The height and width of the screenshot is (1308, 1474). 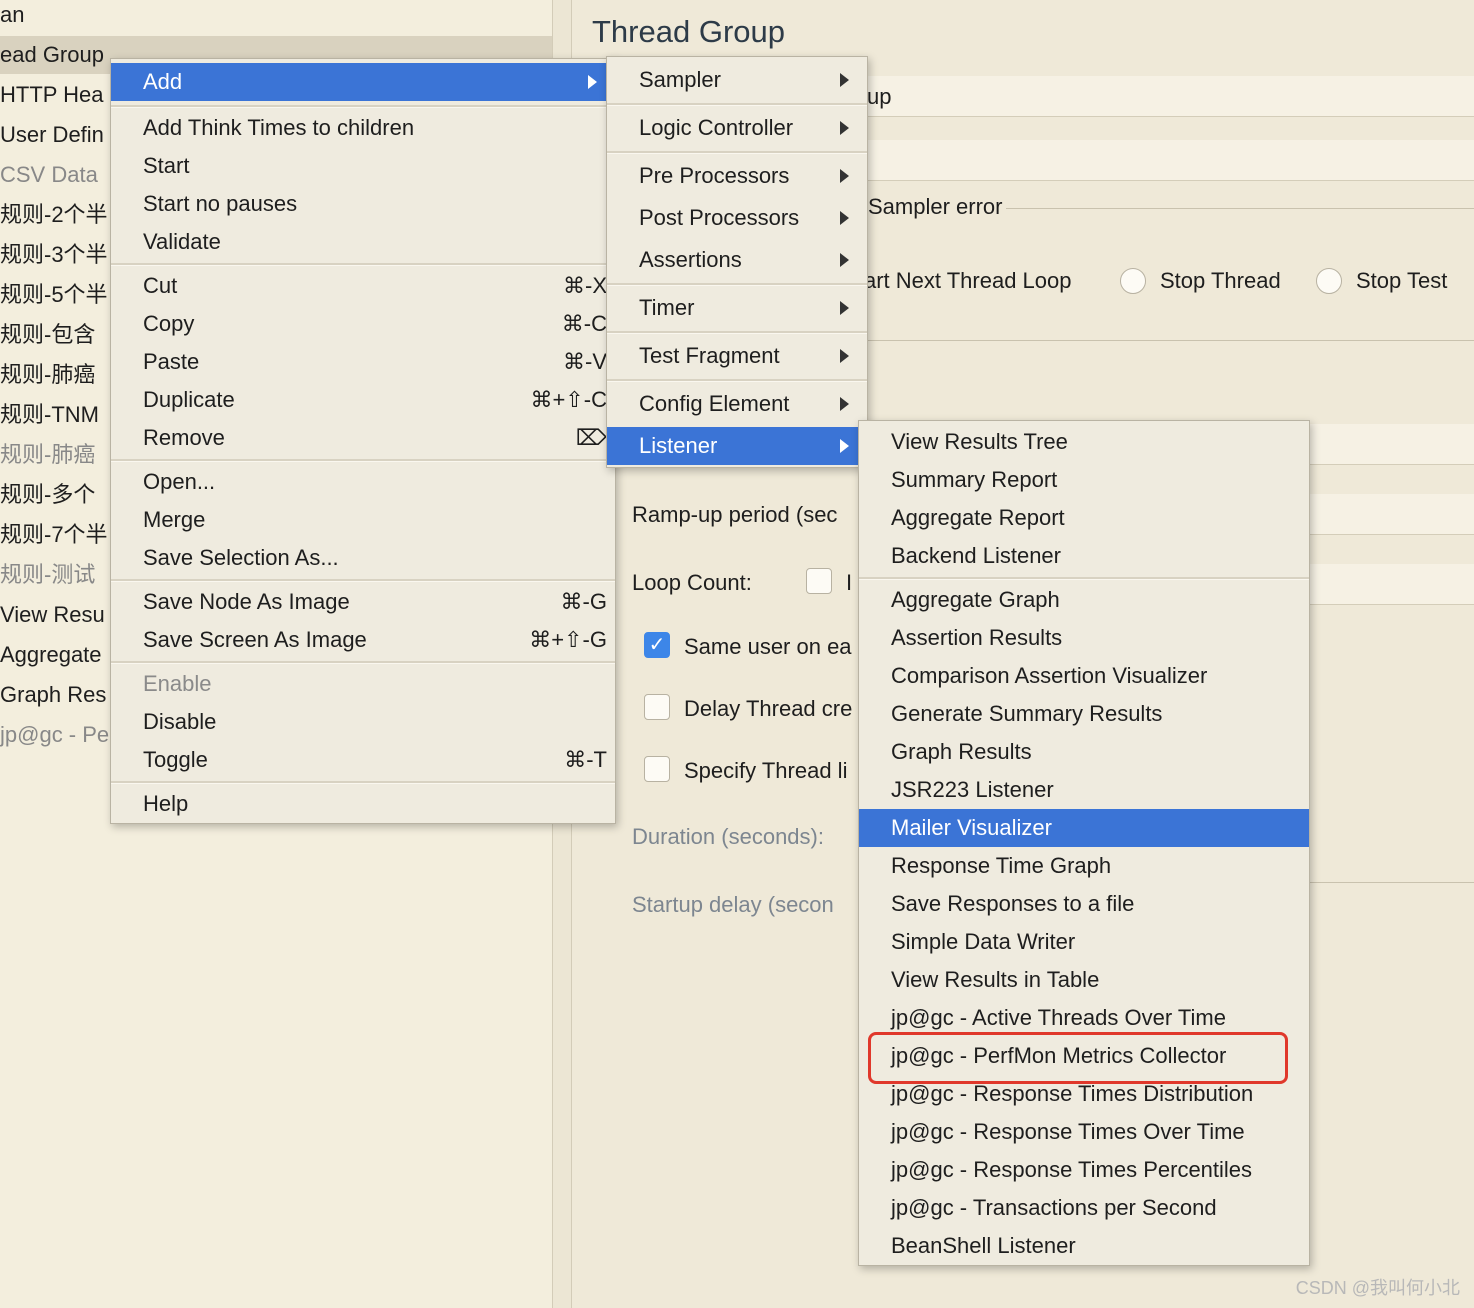 What do you see at coordinates (54, 255) in the screenshot?
I see `tree-item: 规则-3个半` at bounding box center [54, 255].